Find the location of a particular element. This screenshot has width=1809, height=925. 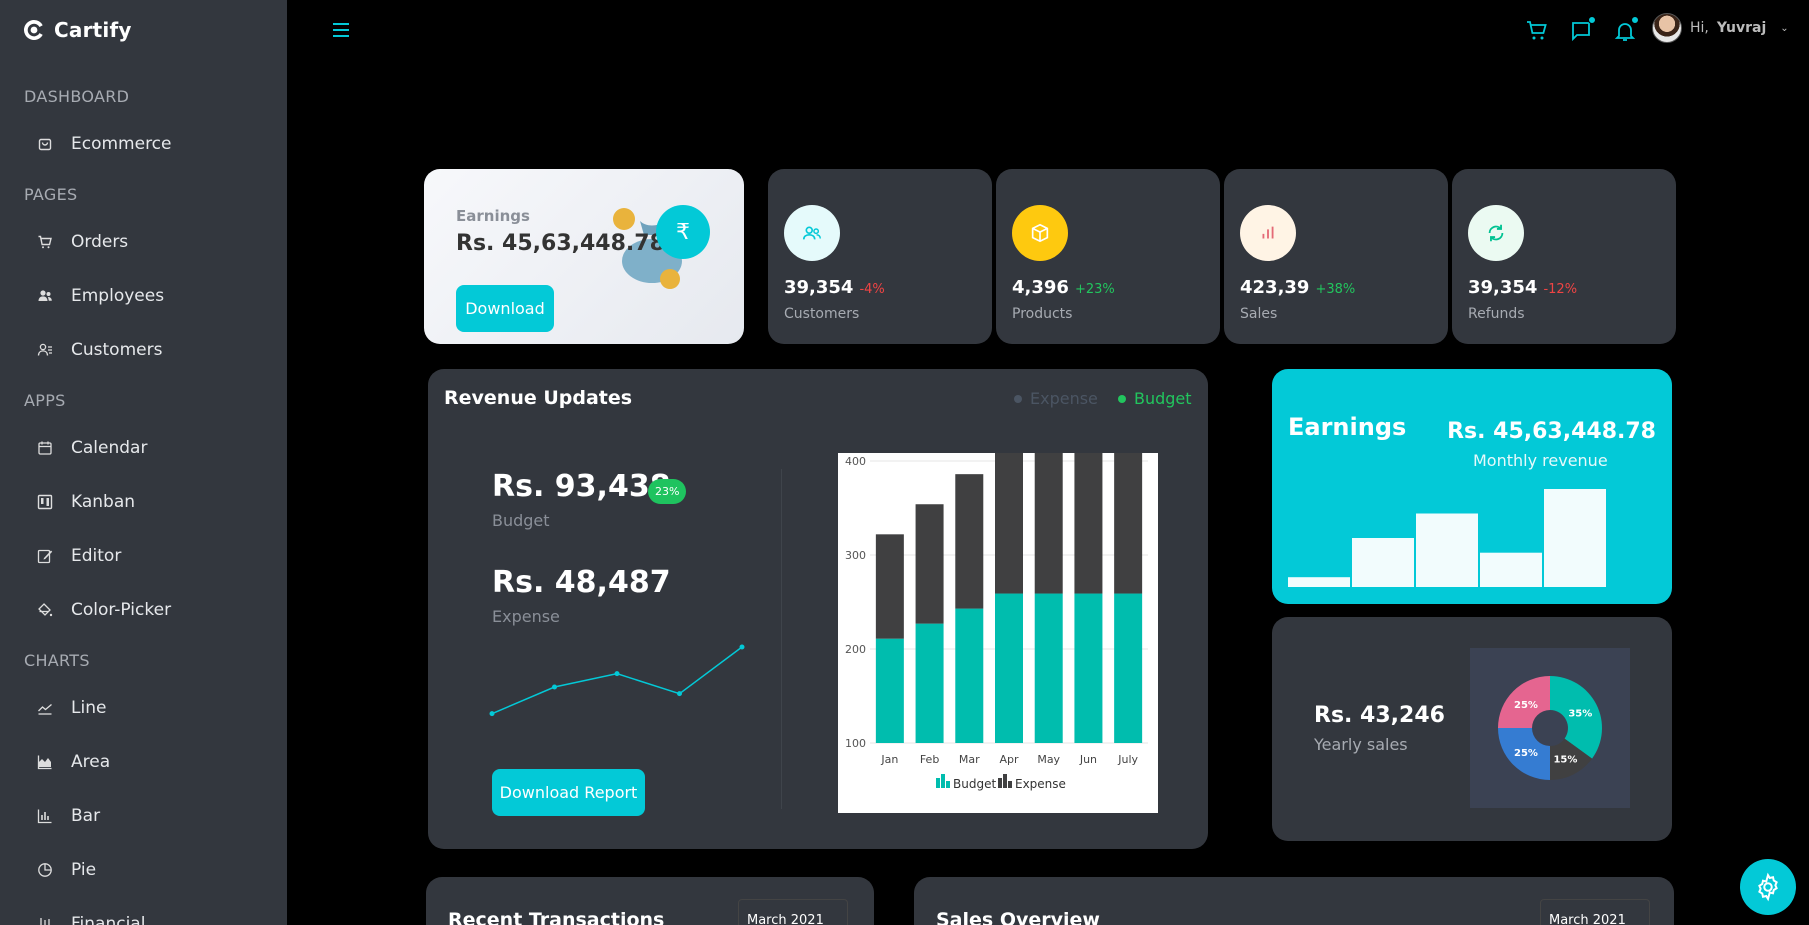

box-icon is located at coordinates (1040, 233).